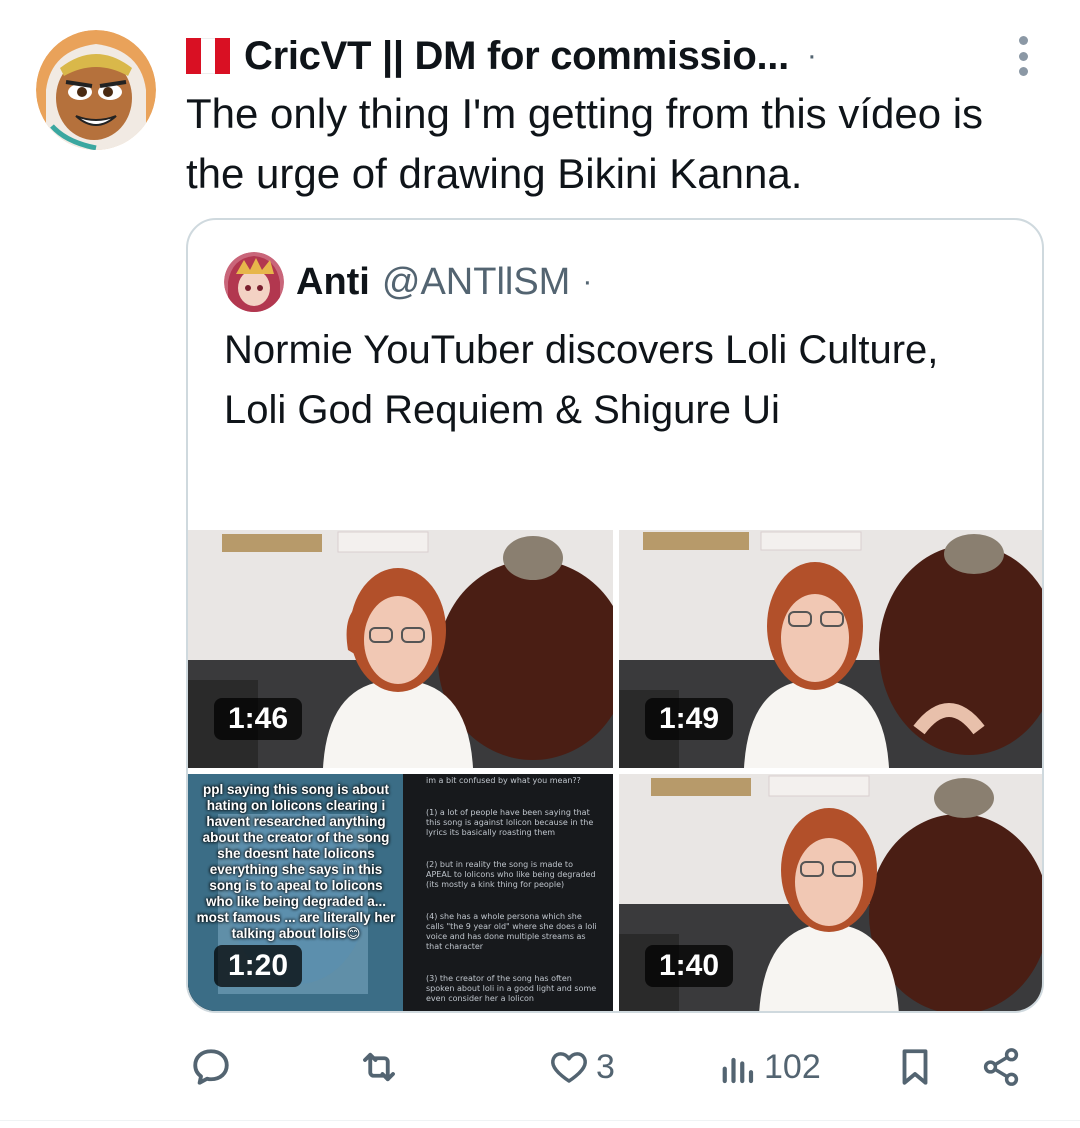 This screenshot has width=1080, height=1128. I want to click on reply-button, so click(214, 1067).